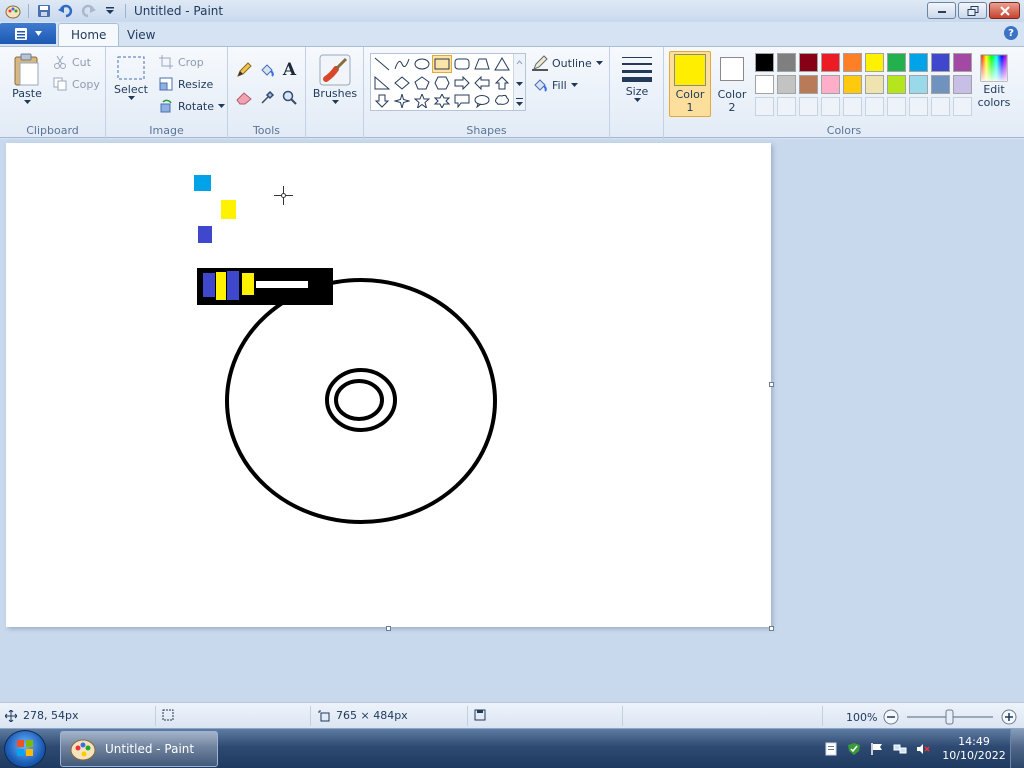 This screenshot has width=1024, height=768. Describe the element at coordinates (1009, 717) in the screenshot. I see `zoom-in-icon` at that location.